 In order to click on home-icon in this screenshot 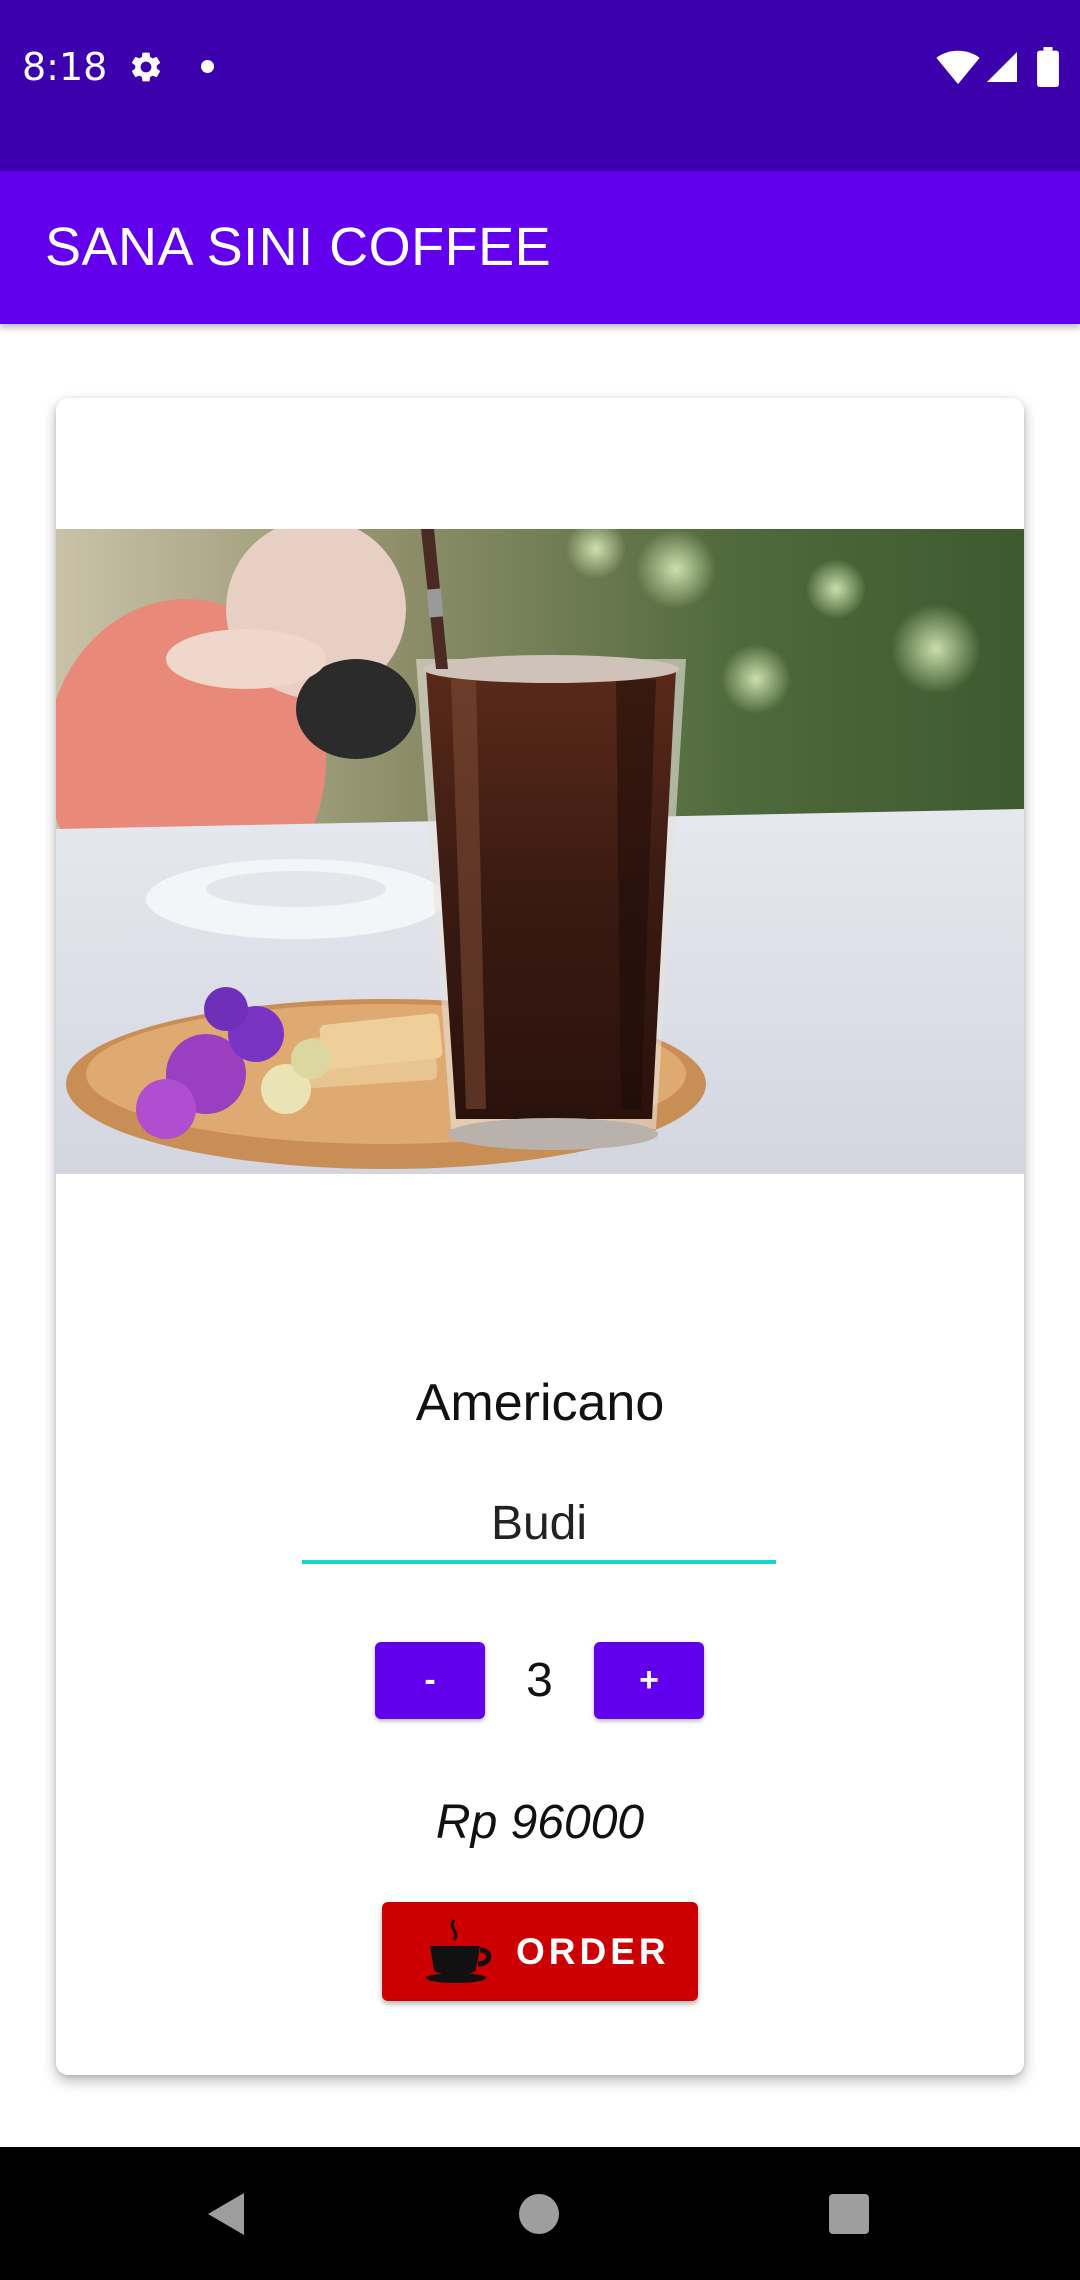, I will do `click(539, 2214)`.